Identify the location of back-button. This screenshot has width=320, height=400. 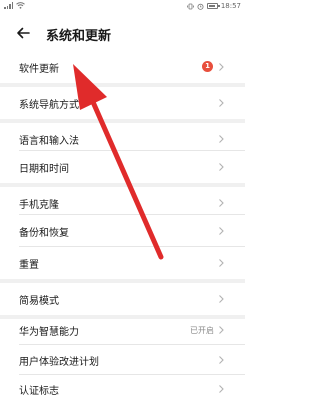
(23, 33).